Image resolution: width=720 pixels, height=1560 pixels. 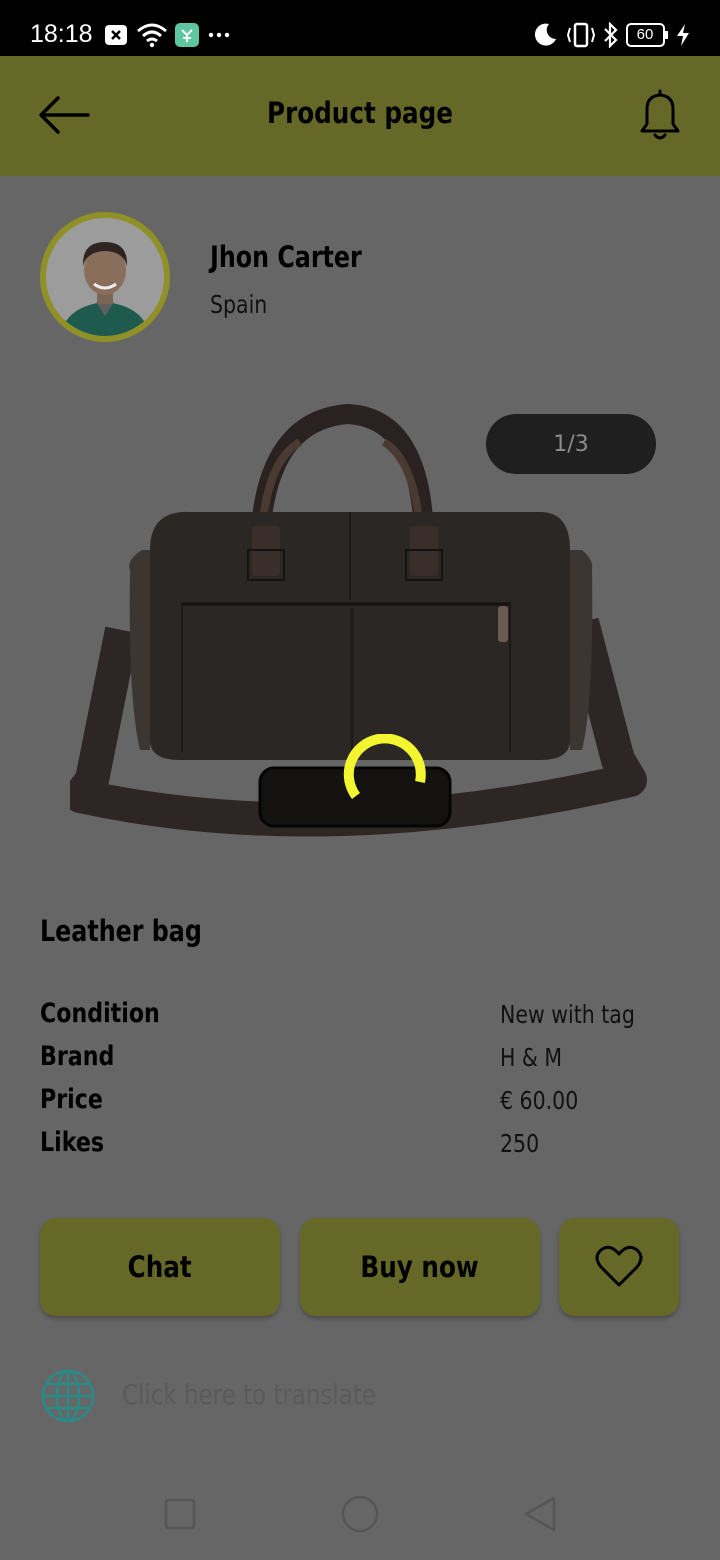 What do you see at coordinates (219, 35) in the screenshot?
I see `more-notifications-icon` at bounding box center [219, 35].